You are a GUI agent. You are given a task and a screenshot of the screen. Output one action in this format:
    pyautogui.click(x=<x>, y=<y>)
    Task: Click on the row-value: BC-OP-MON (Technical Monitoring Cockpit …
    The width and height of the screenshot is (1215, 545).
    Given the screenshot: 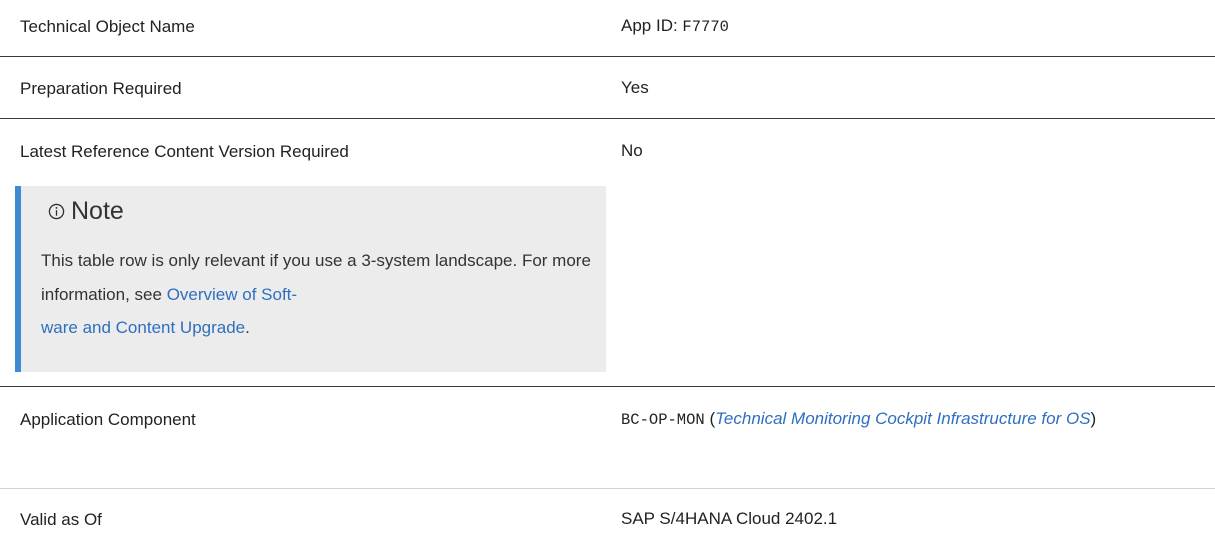 What is the action you would take?
    pyautogui.click(x=916, y=419)
    